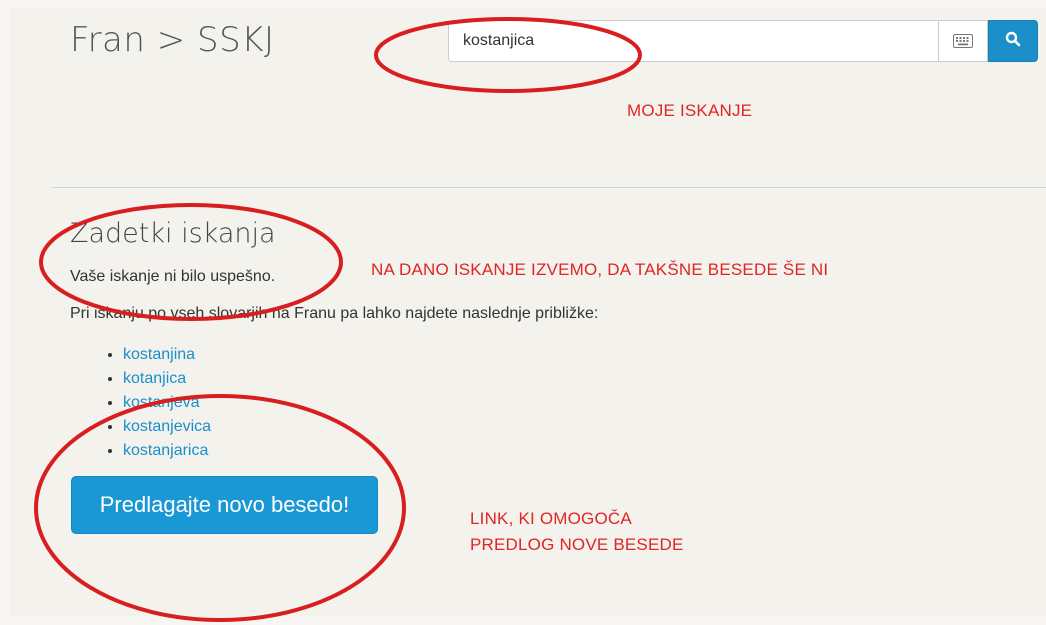  I want to click on list-item: kostanjevica, so click(167, 427).